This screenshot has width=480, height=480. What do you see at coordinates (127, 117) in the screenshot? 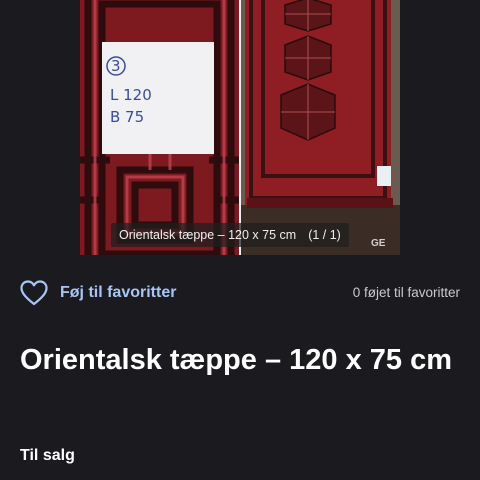
I see `note-width: B 75` at bounding box center [127, 117].